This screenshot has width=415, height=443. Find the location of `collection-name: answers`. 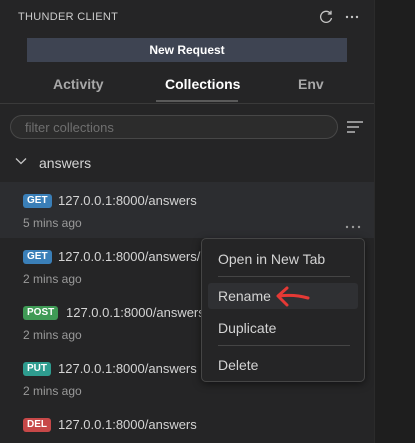

collection-name: answers is located at coordinates (65, 163).